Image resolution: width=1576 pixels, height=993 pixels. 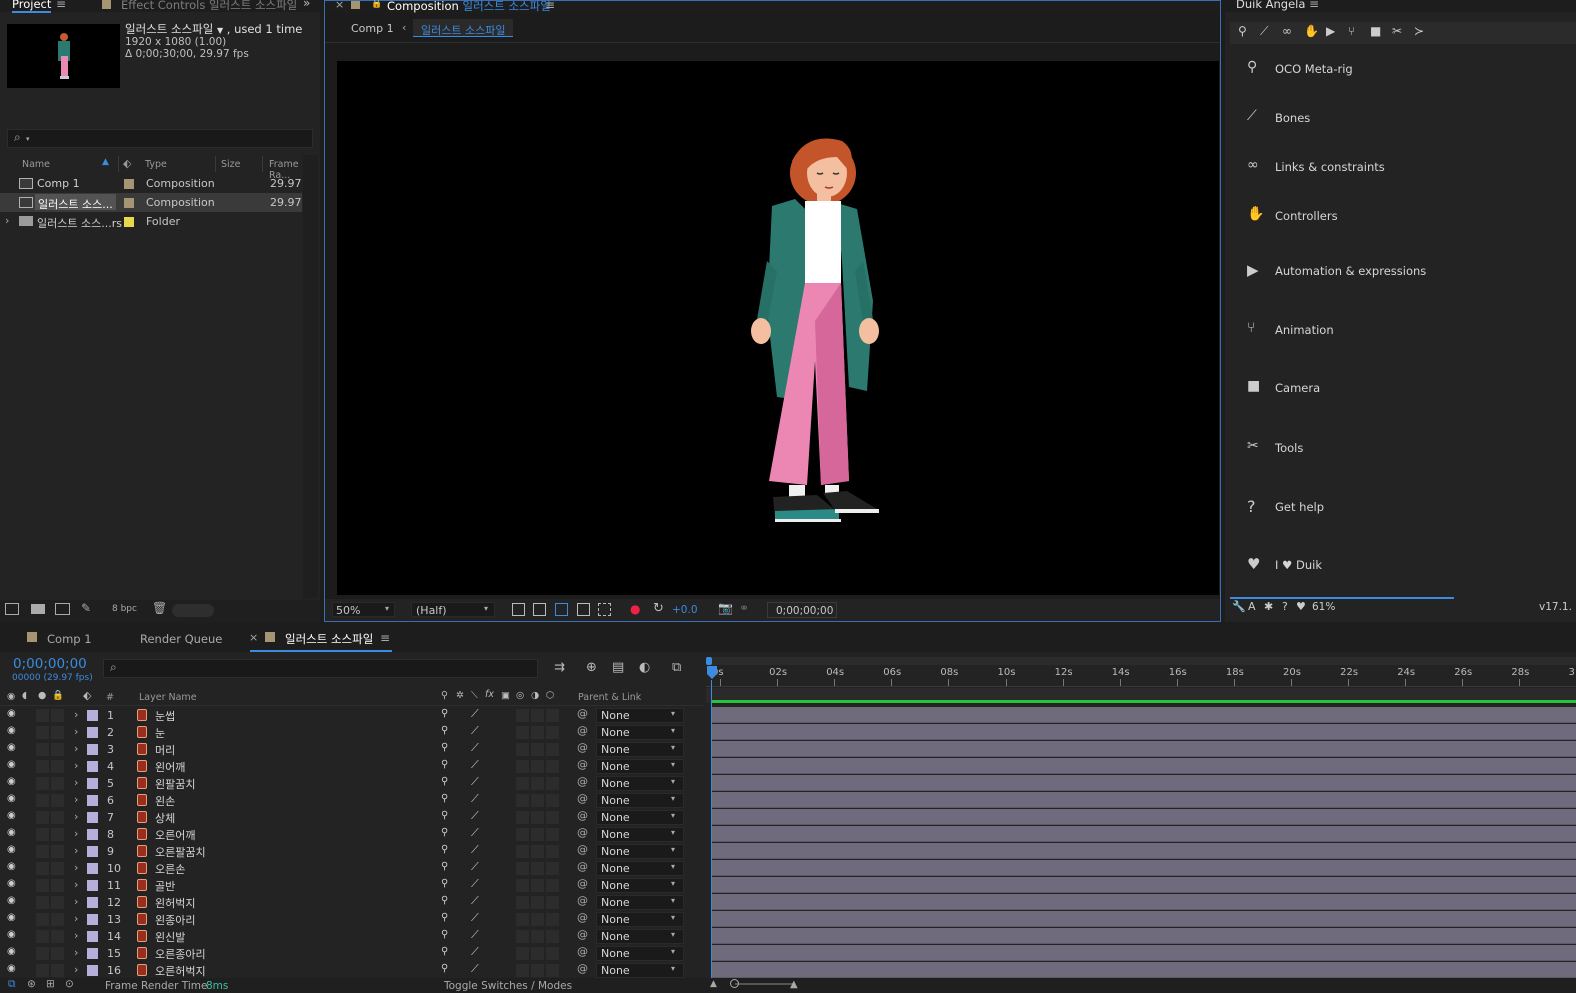 What do you see at coordinates (539, 609) in the screenshot?
I see `transparency-grid-icon` at bounding box center [539, 609].